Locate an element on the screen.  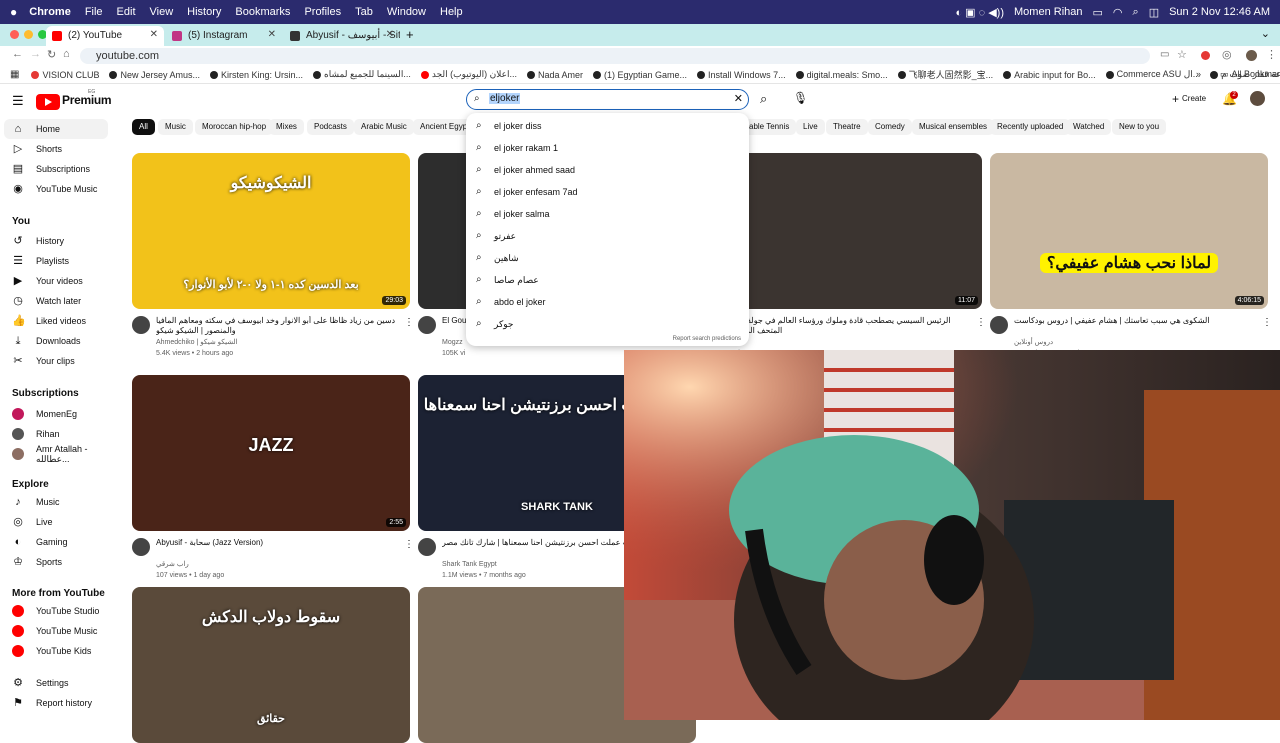
new-tab-button: + is located at coordinates (410, 34).